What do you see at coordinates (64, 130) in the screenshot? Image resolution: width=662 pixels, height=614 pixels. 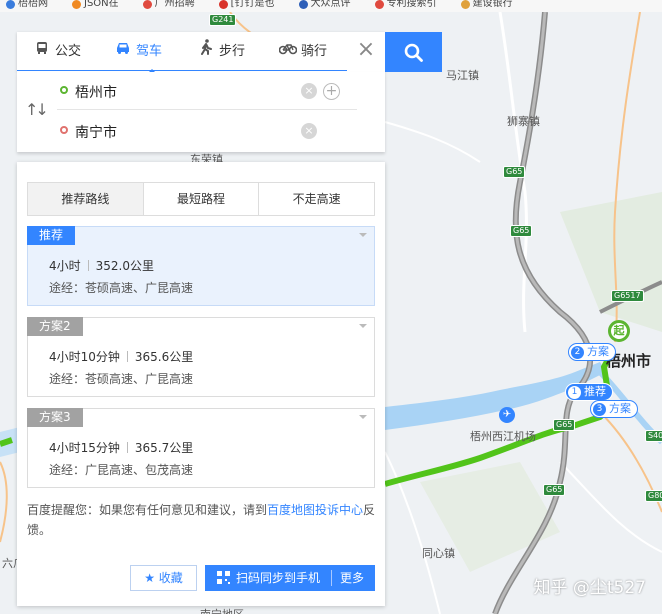 I see `destination-dot-icon` at bounding box center [64, 130].